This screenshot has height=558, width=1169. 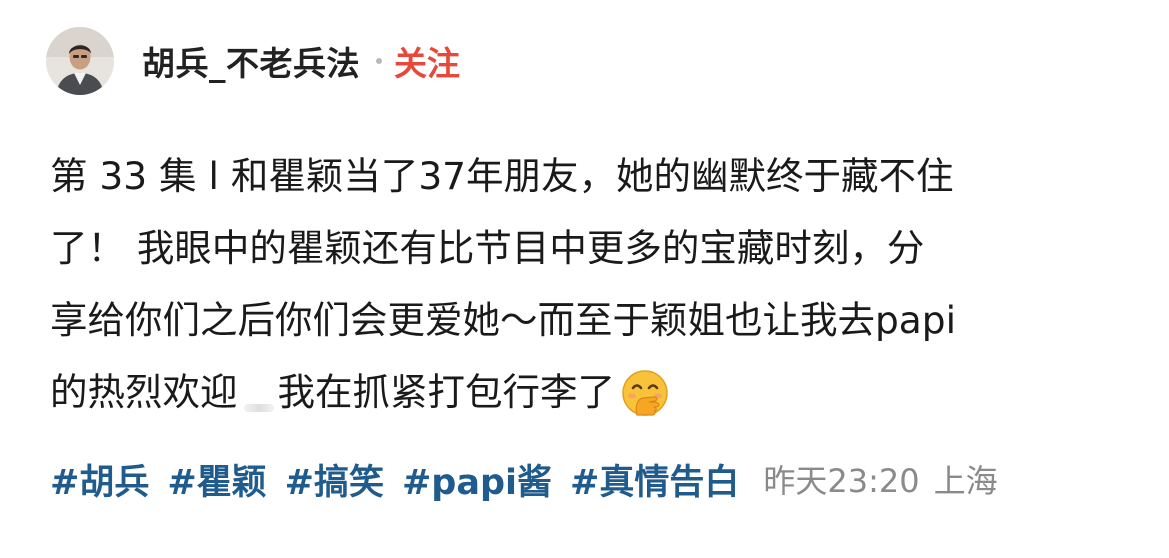 What do you see at coordinates (502, 176) in the screenshot?
I see `body-line-1: 第 33 集 l 和瞿颖当了37年朋友，她的幽默终于藏不住` at bounding box center [502, 176].